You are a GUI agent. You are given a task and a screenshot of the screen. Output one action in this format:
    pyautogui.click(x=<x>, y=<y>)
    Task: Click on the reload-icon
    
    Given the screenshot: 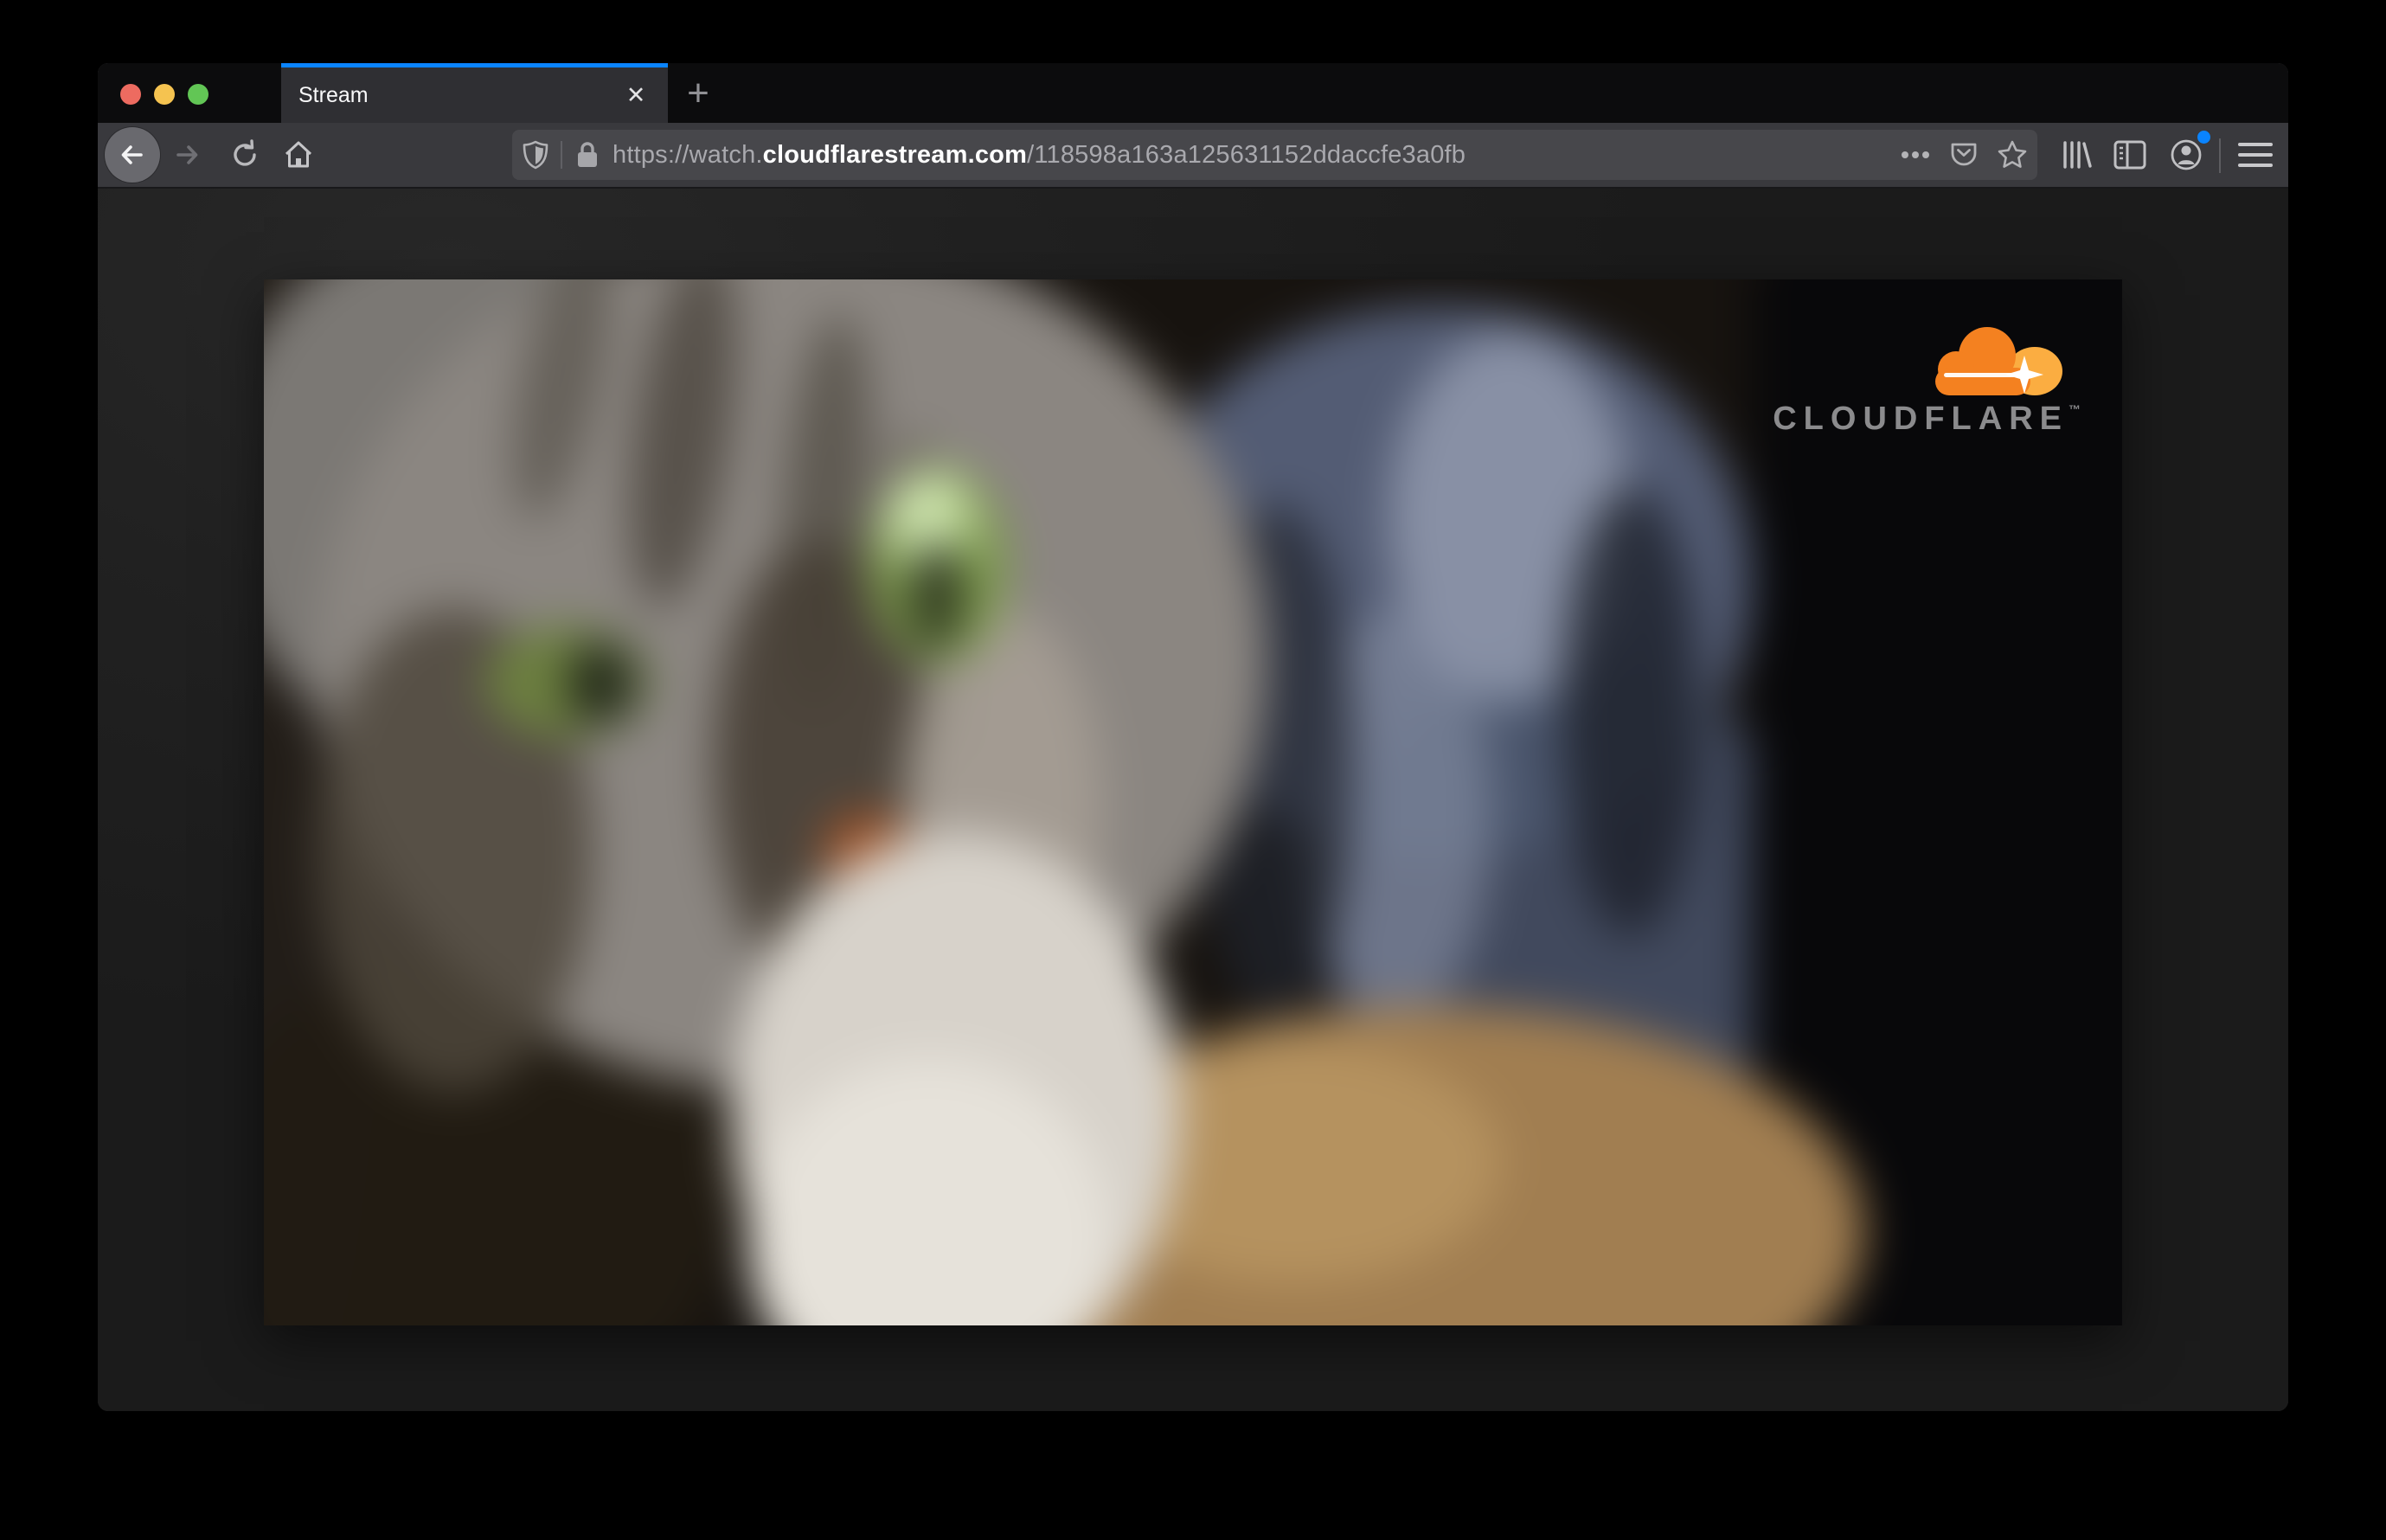 What is the action you would take?
    pyautogui.click(x=245, y=152)
    